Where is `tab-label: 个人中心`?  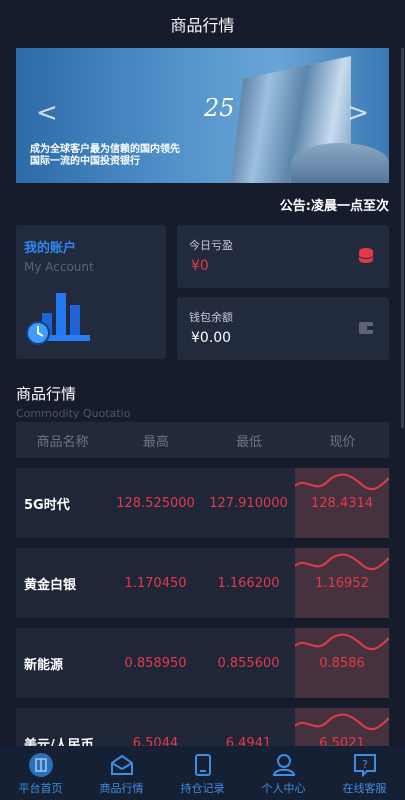 tab-label: 个人中心 is located at coordinates (283, 788).